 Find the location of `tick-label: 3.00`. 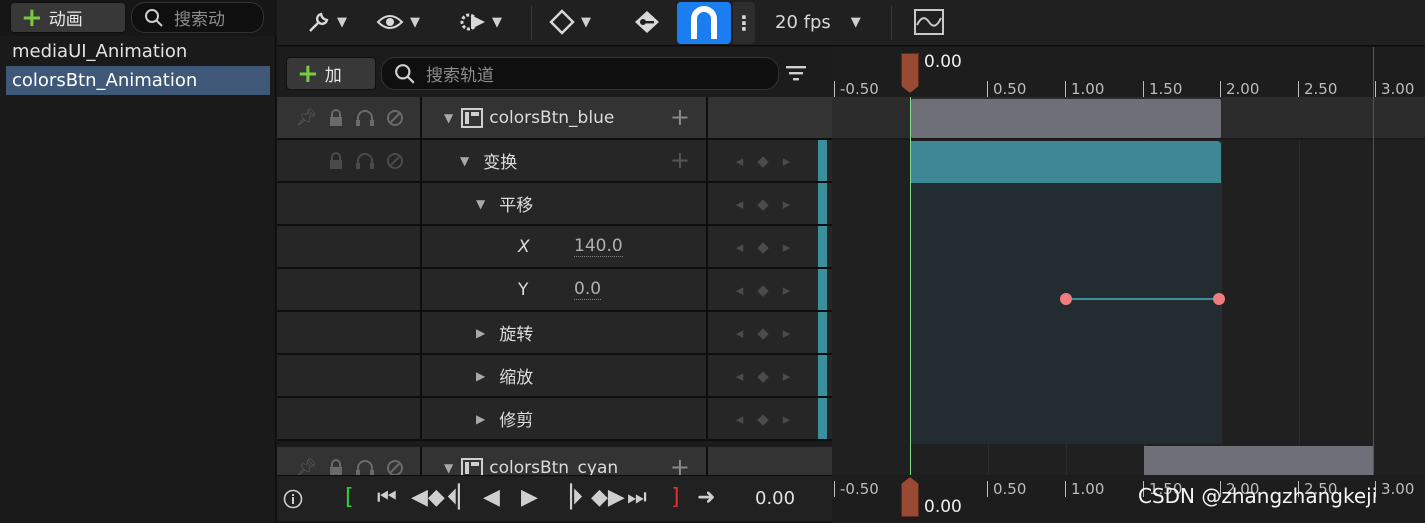

tick-label: 3.00 is located at coordinates (1394, 489).